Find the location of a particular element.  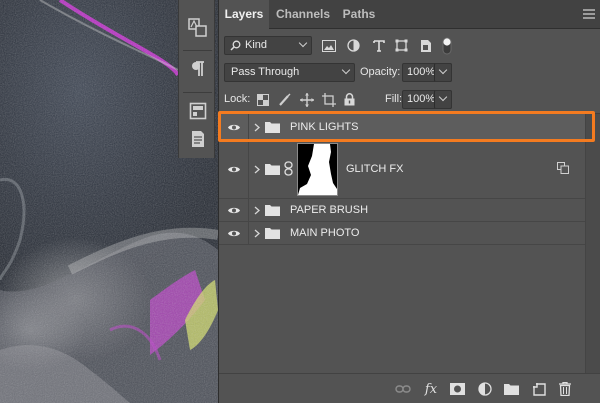

opacity-dropdown-button is located at coordinates (443, 72).